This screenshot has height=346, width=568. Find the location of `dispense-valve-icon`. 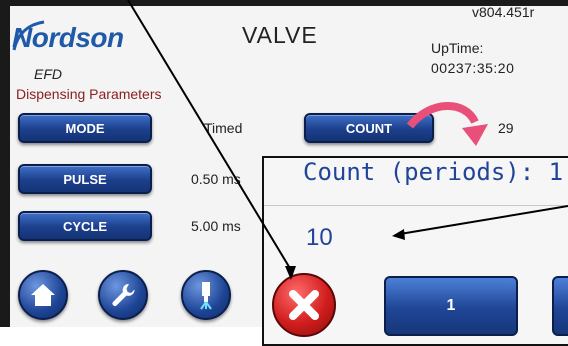

dispense-valve-icon is located at coordinates (206, 296).